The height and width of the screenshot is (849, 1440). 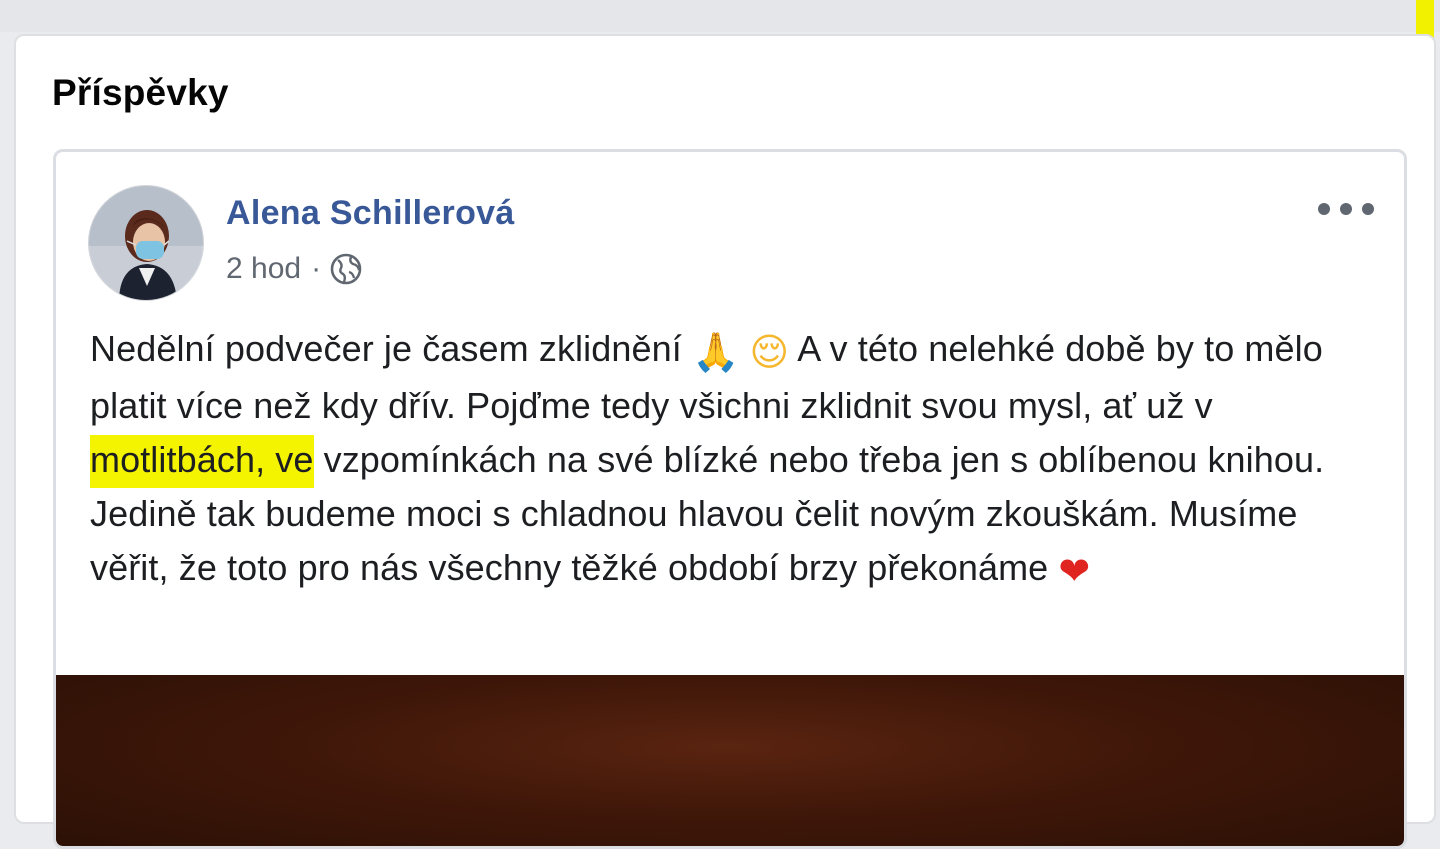 What do you see at coordinates (263, 269) in the screenshot?
I see `post-timestamp: 2 hod` at bounding box center [263, 269].